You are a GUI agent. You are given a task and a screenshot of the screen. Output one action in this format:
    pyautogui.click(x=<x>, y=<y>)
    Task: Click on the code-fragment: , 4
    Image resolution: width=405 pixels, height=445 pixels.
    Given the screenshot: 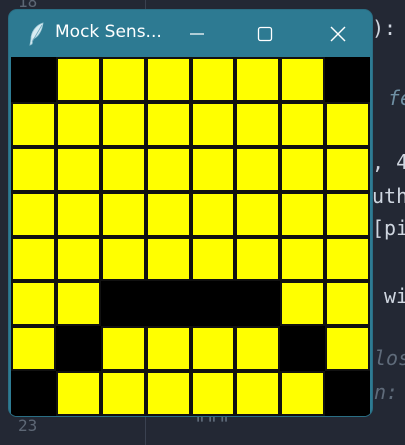 What is the action you would take?
    pyautogui.click(x=388, y=162)
    